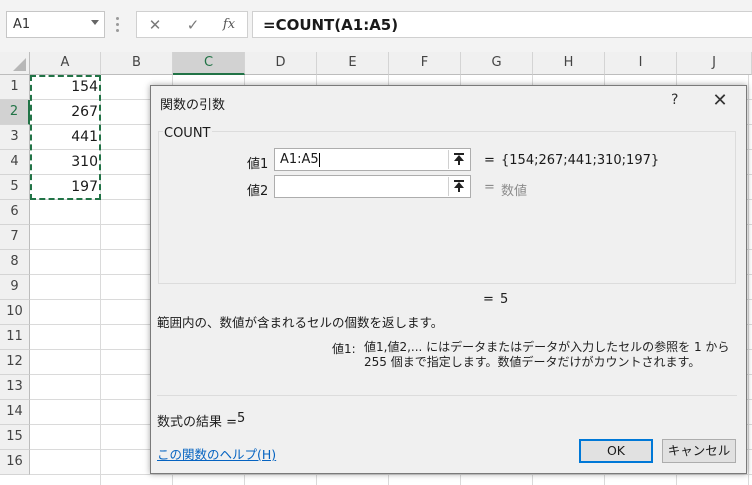  I want to click on row-header-6: 6, so click(15, 212).